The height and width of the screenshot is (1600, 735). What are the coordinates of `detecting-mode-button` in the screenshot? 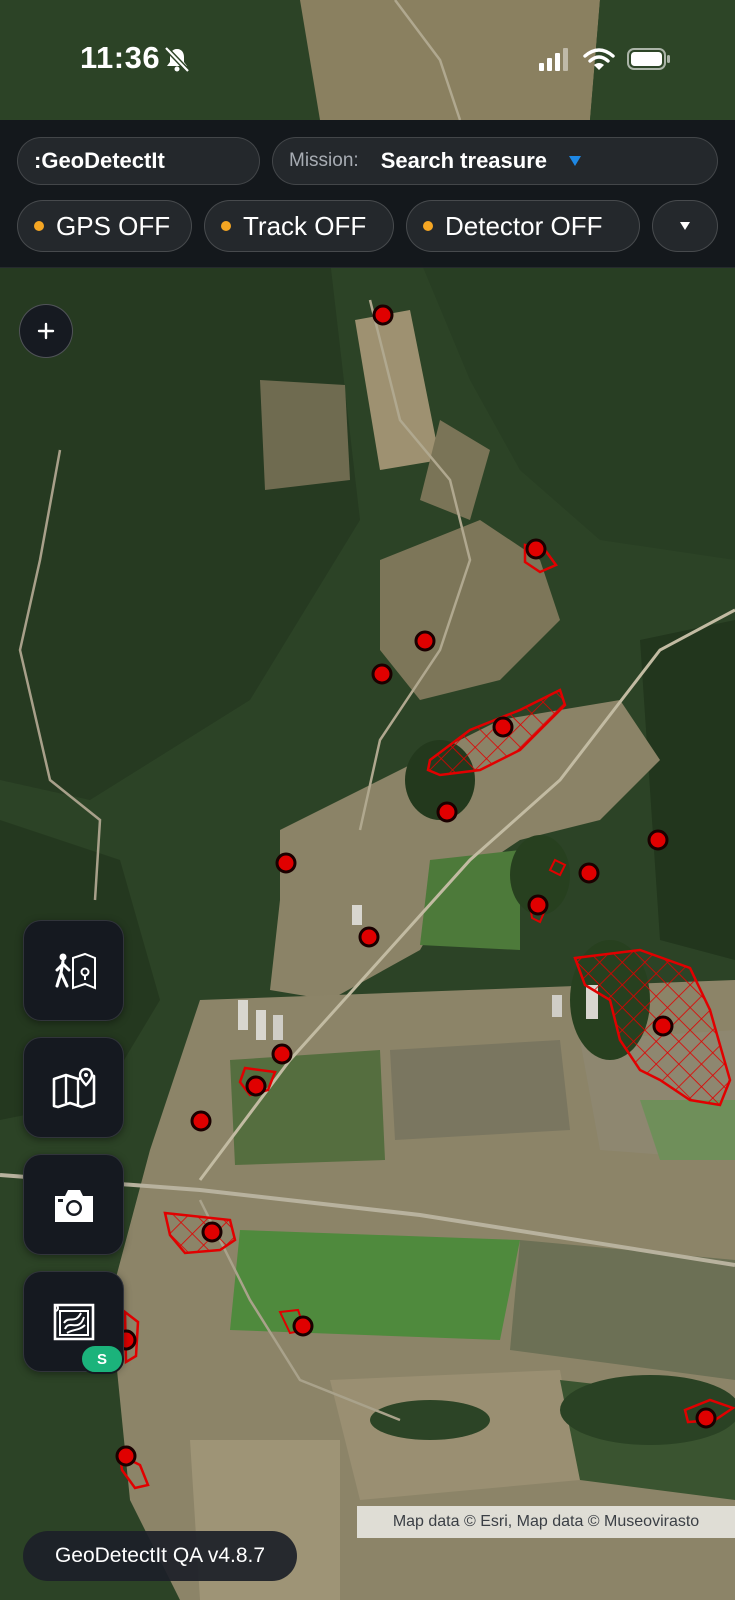 It's located at (73, 970).